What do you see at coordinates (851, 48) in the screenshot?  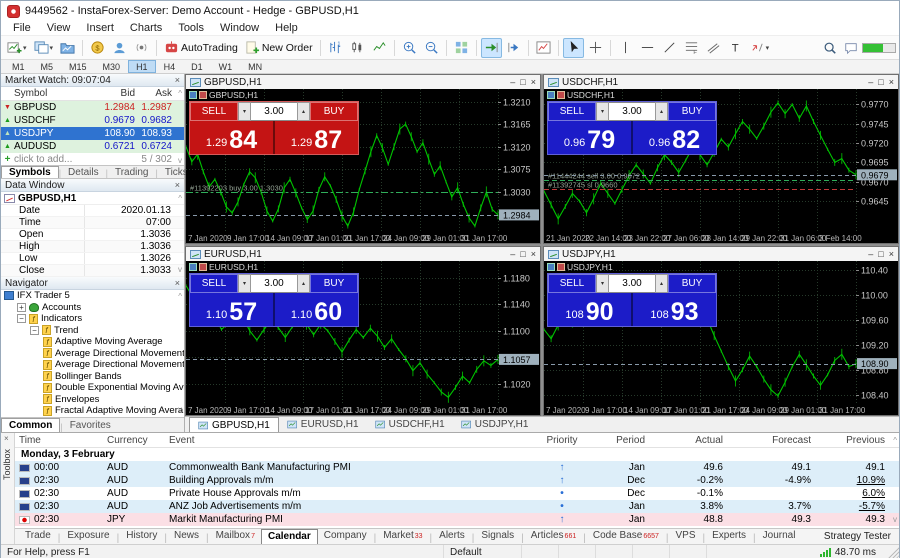 I see `chat-button` at bounding box center [851, 48].